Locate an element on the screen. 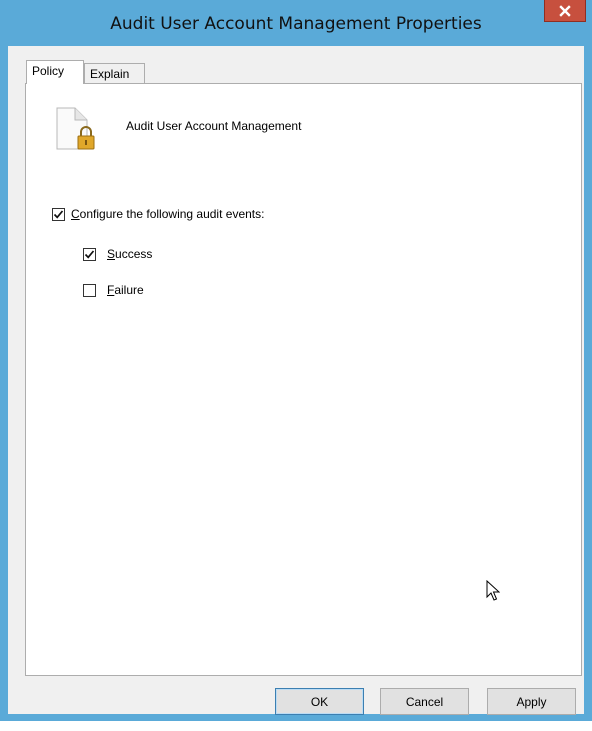  success-label: Success is located at coordinates (129, 254).